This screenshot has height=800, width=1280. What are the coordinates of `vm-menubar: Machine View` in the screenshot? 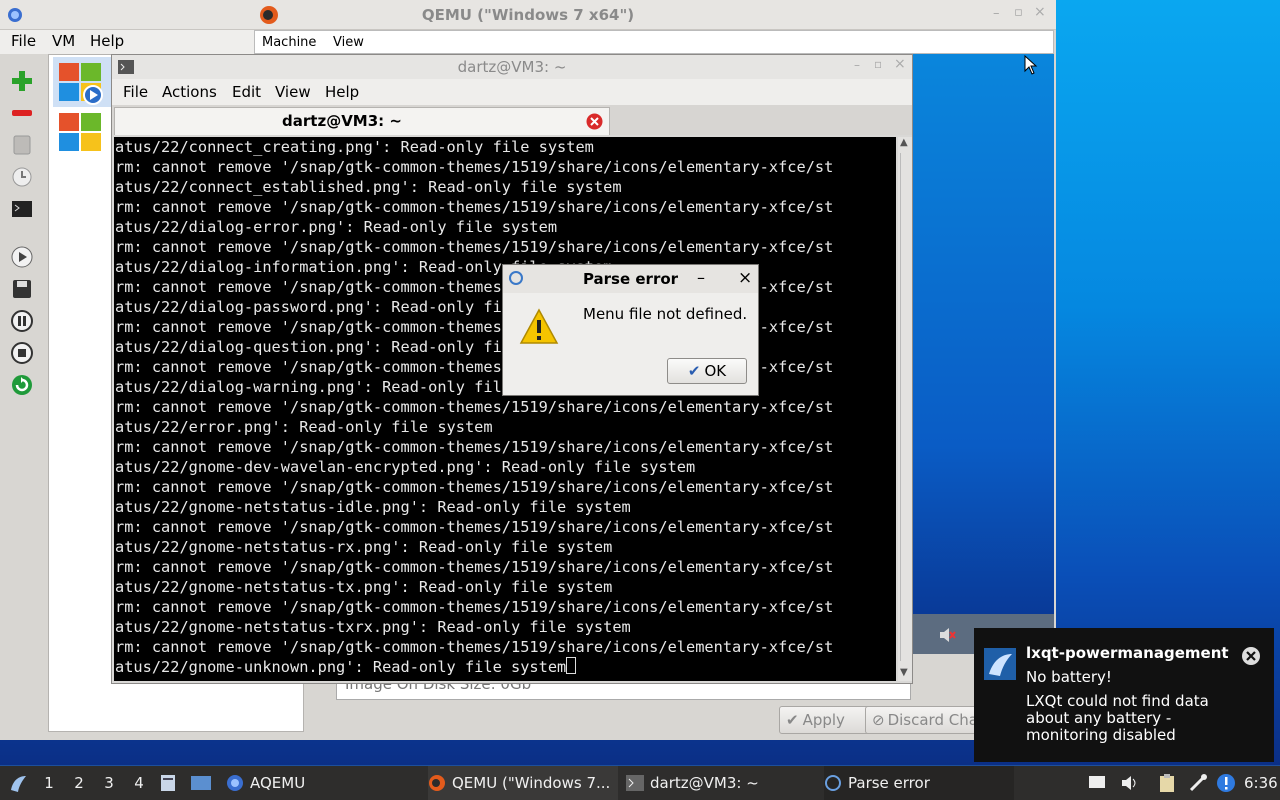 It's located at (654, 42).